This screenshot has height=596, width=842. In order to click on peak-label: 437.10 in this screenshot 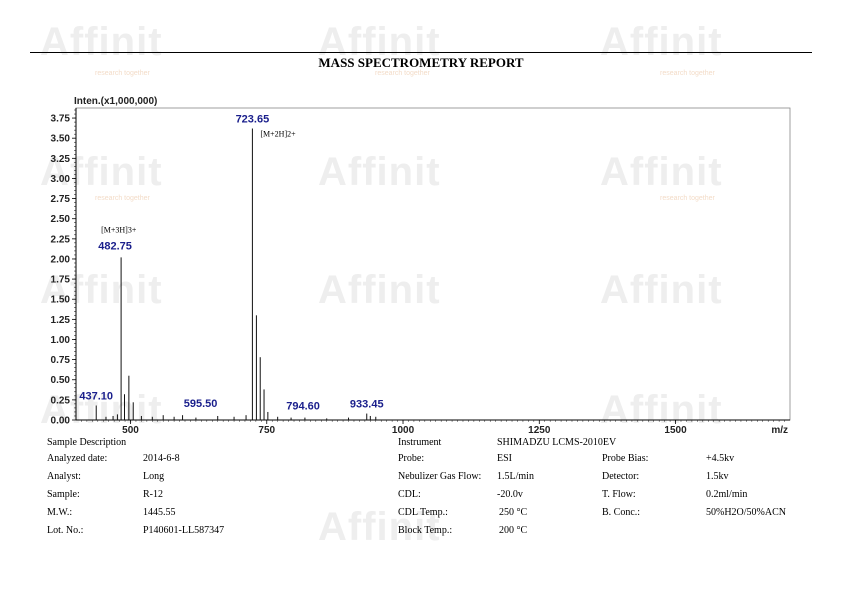, I will do `click(96, 397)`.